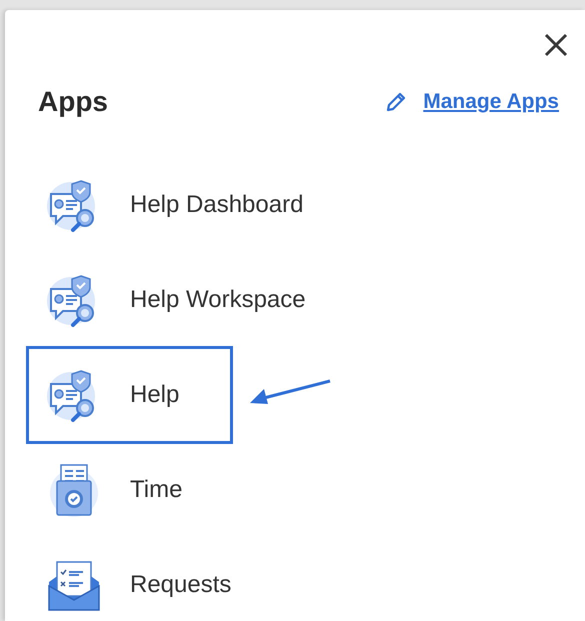 The image size is (585, 621). I want to click on app-item: Help, so click(129, 395).